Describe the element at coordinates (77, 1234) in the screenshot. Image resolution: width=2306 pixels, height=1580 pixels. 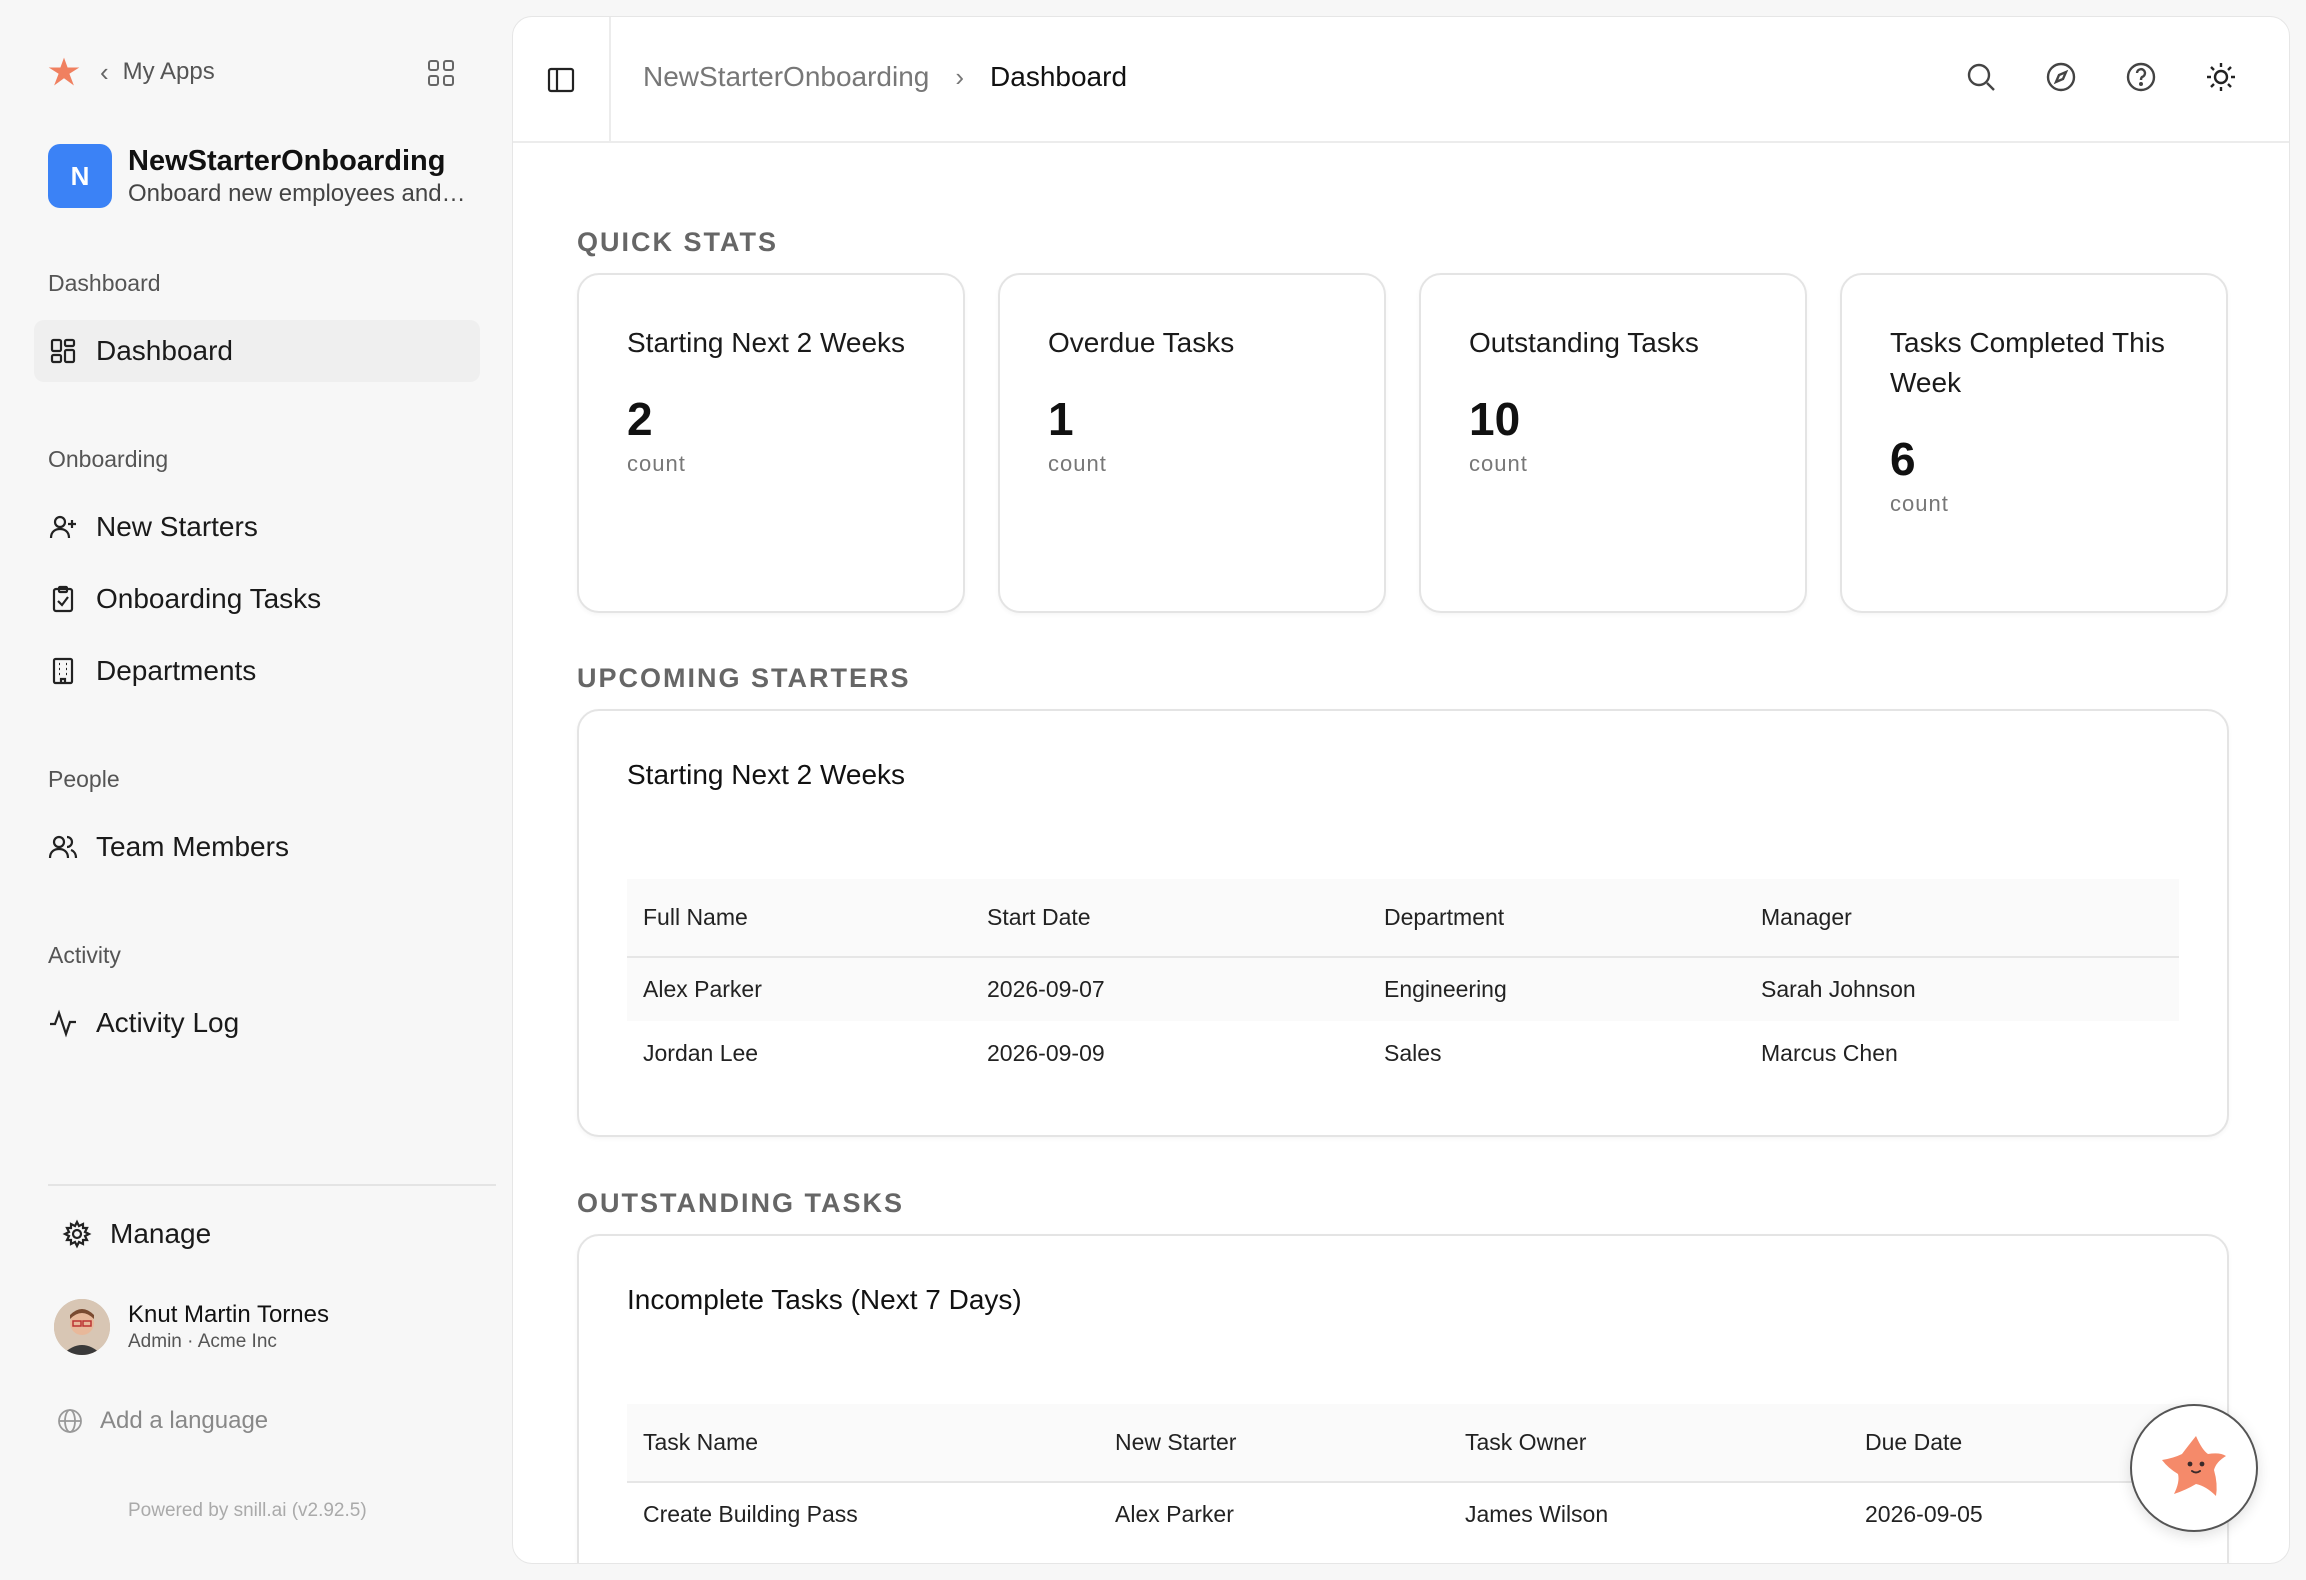
I see `gear-icon` at that location.